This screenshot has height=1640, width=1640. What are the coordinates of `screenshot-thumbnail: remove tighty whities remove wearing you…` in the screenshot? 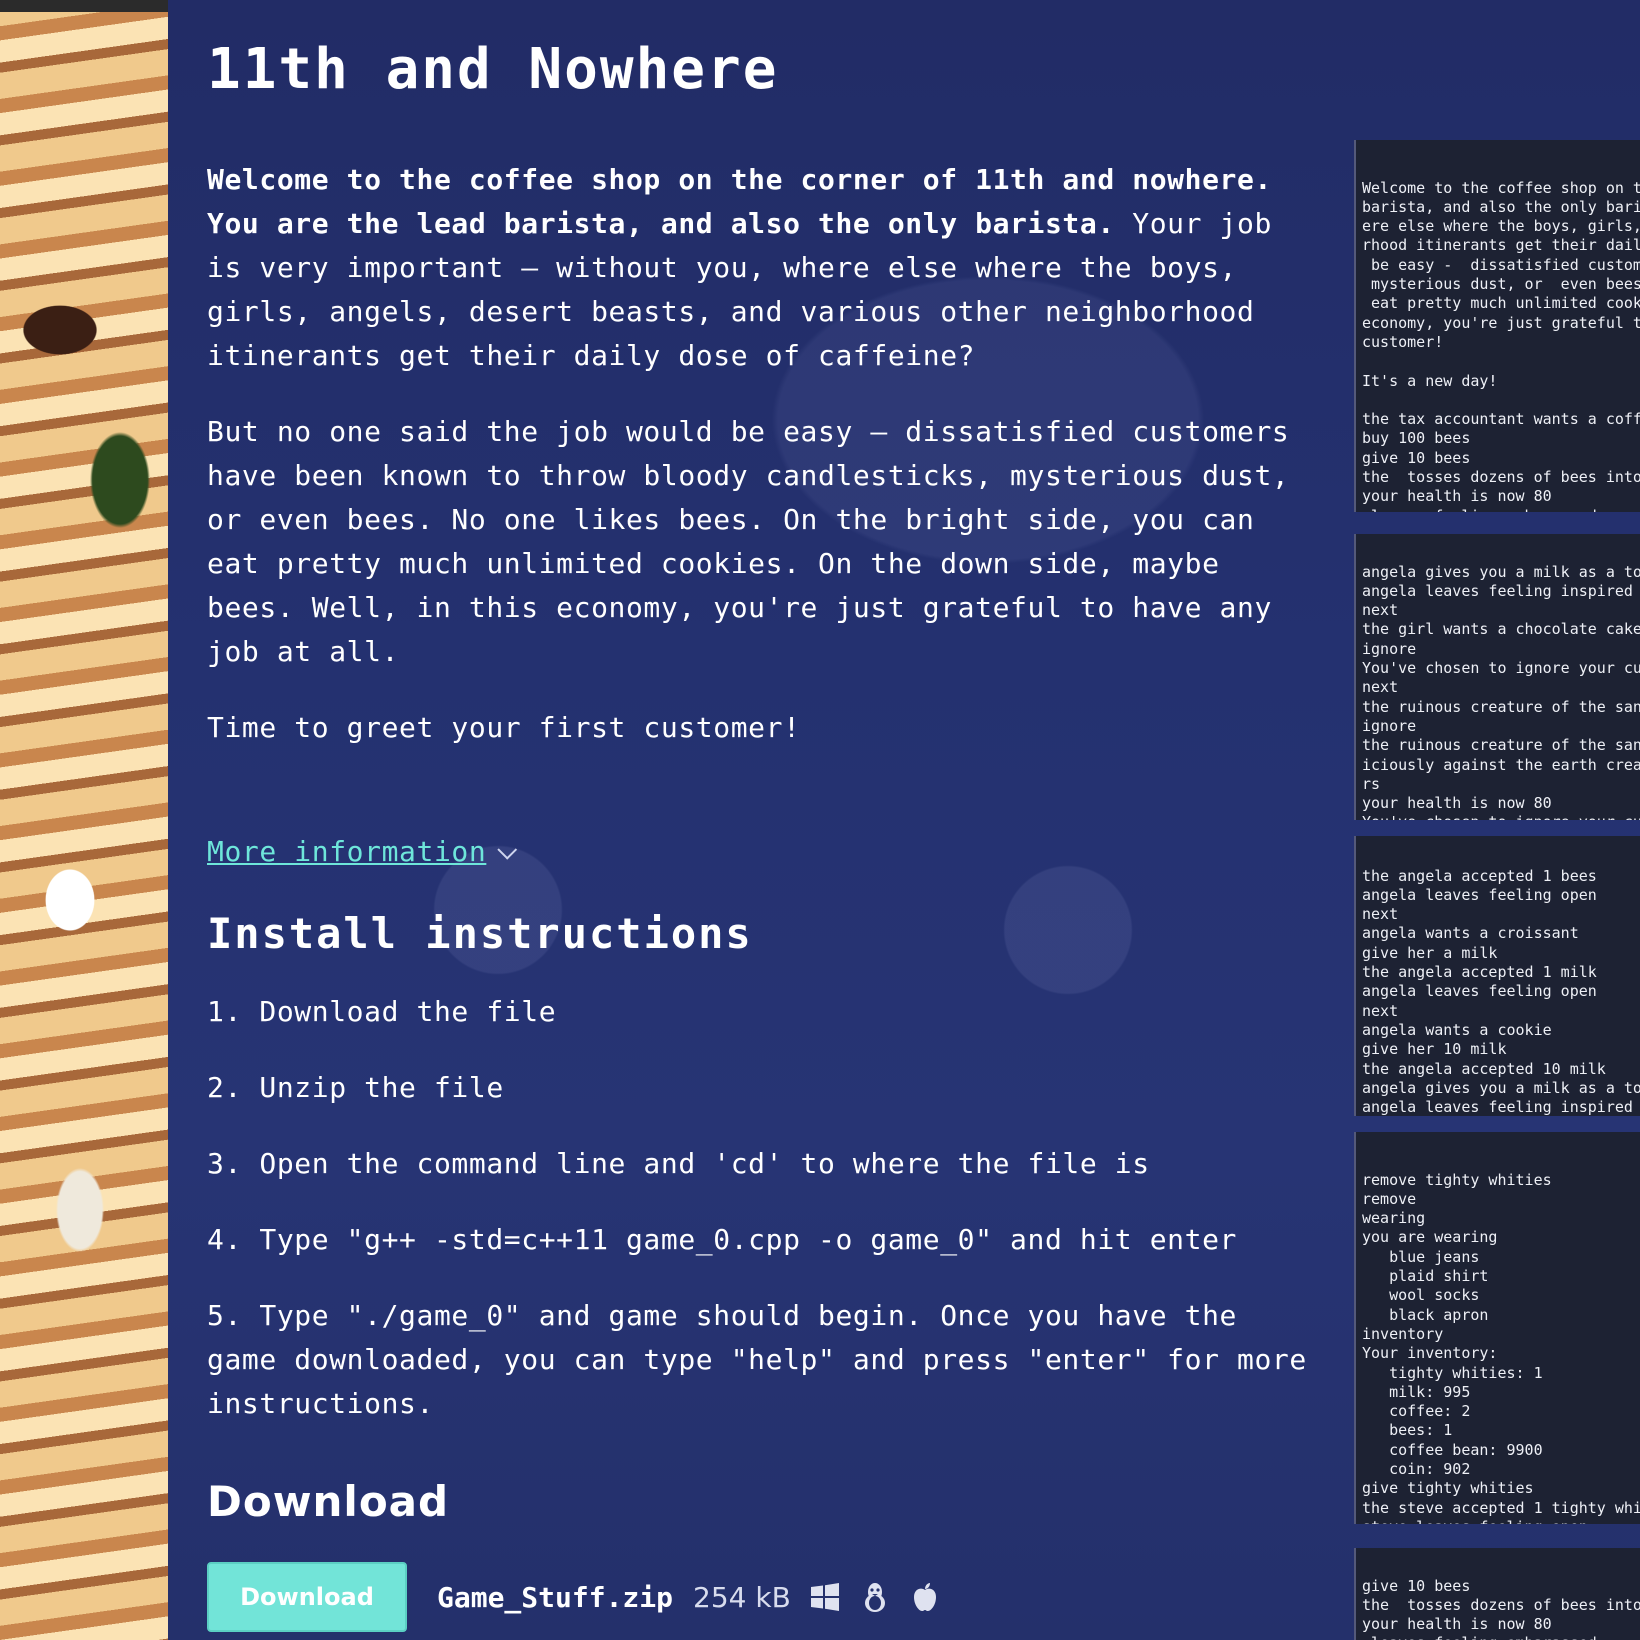 It's located at (1497, 1328).